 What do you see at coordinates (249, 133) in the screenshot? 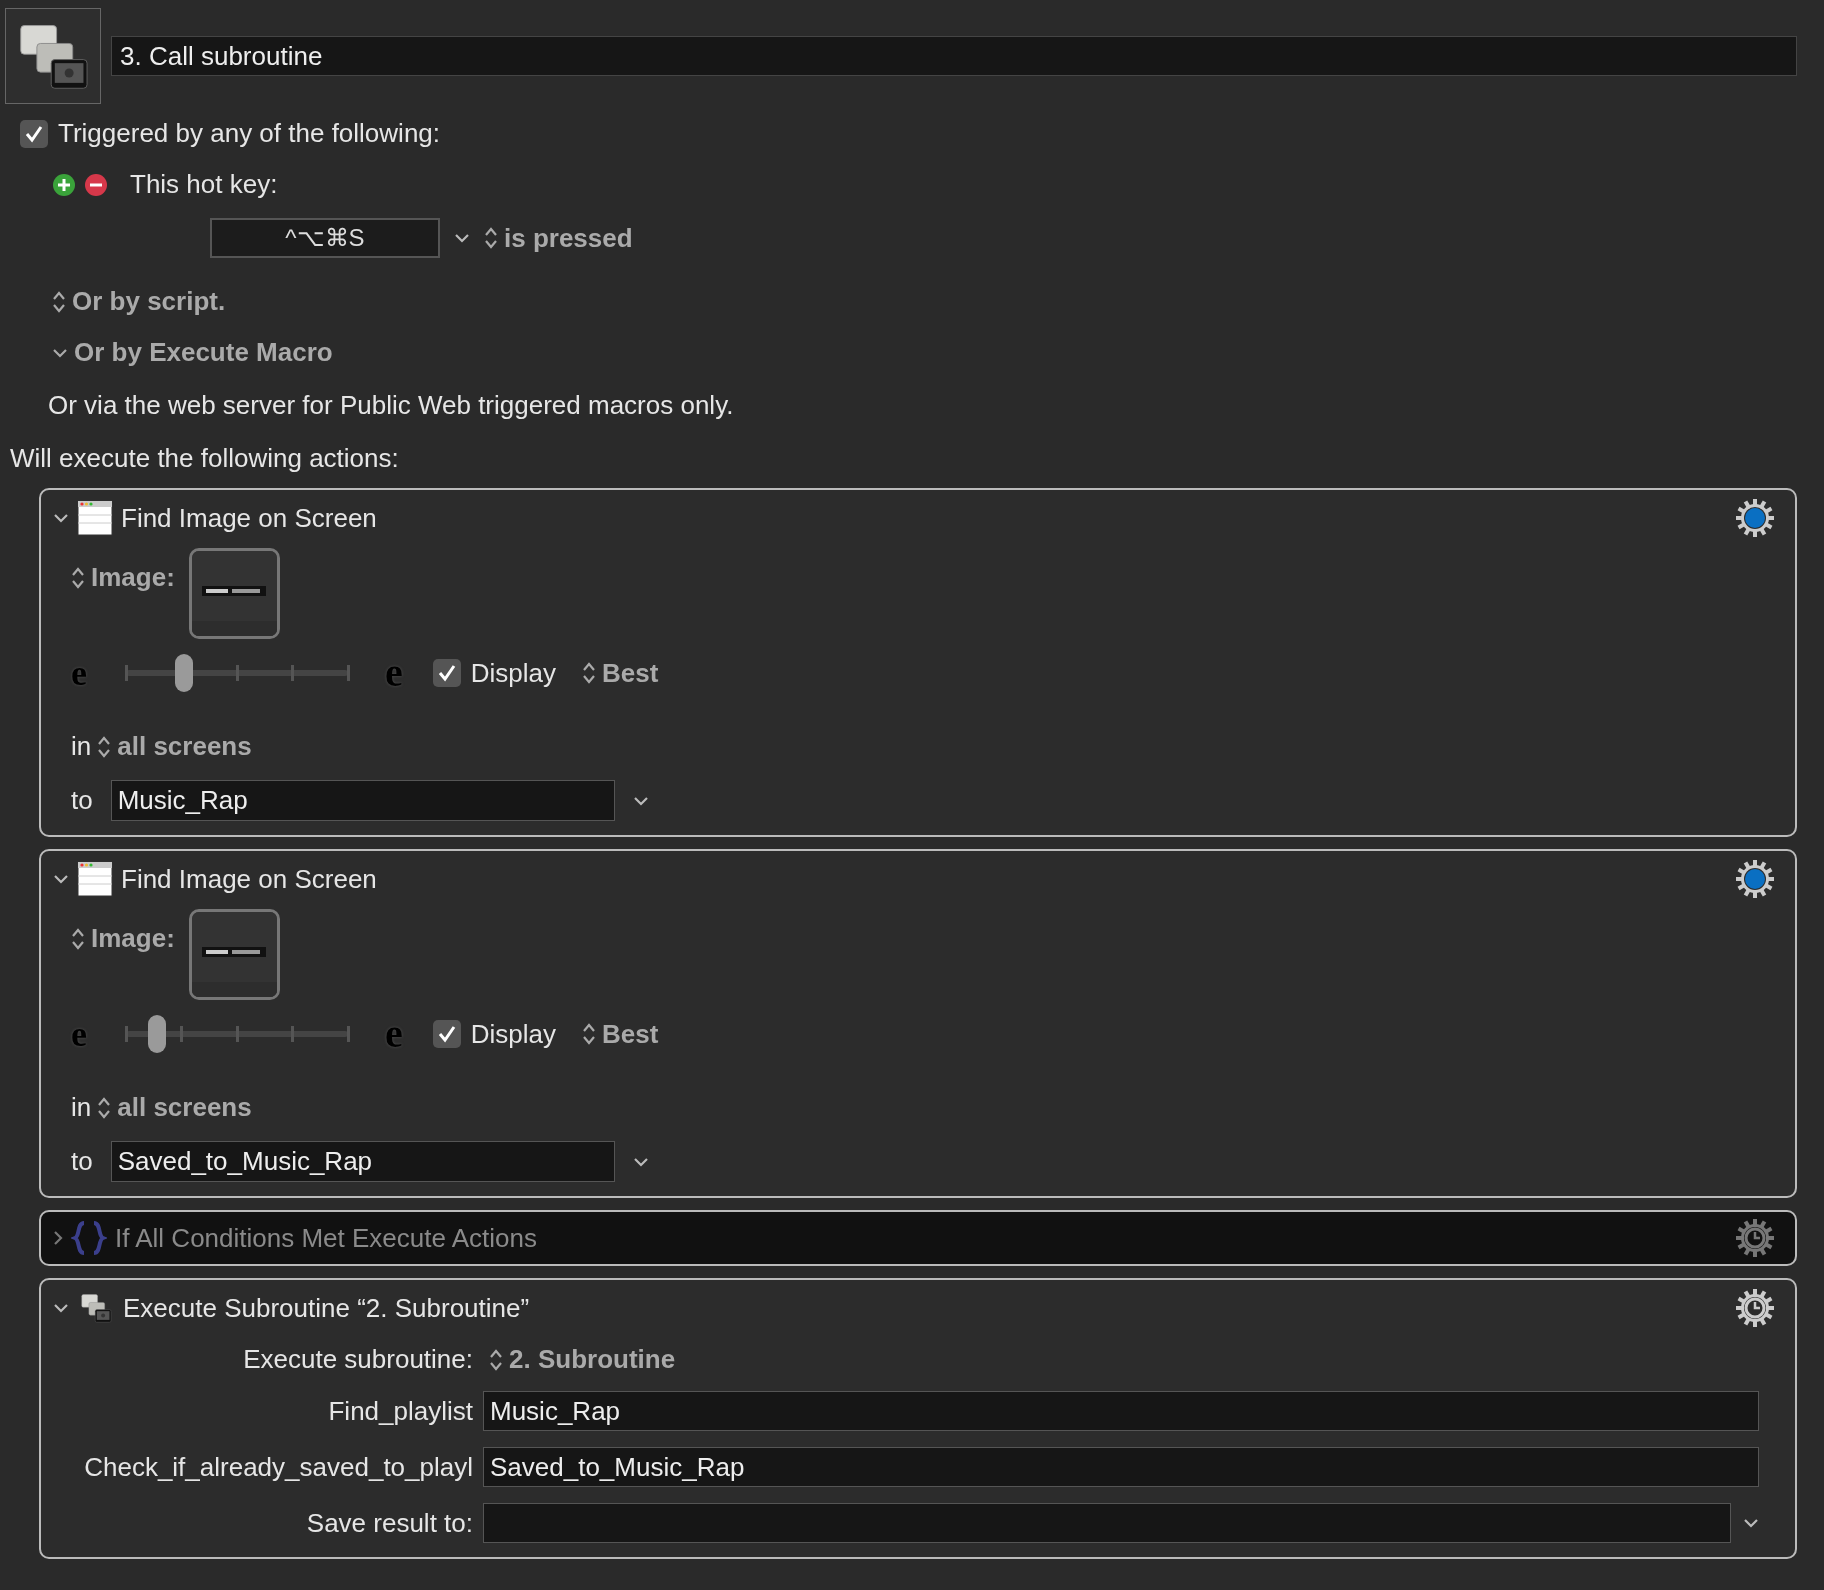
I see `trigger-label: Triggered by any of the following:` at bounding box center [249, 133].